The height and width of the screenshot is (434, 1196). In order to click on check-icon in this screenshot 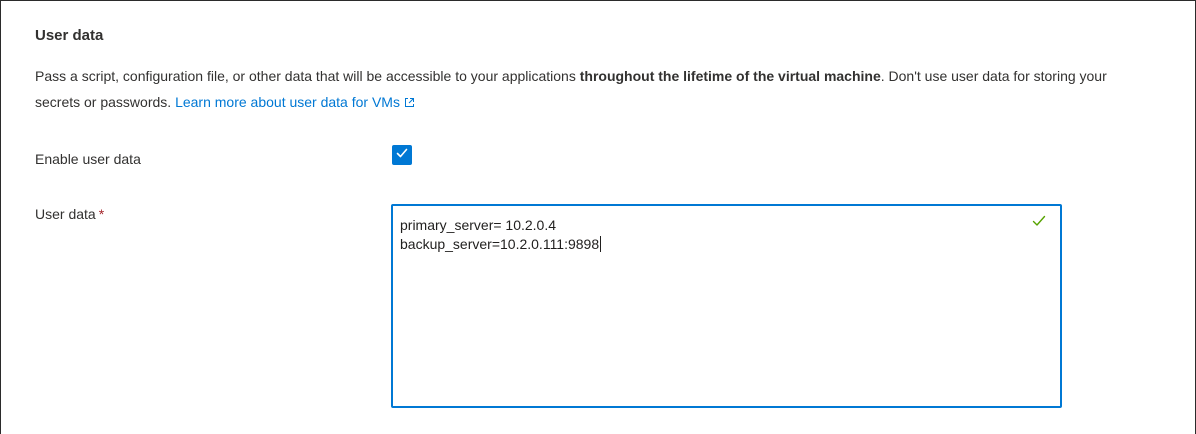, I will do `click(1039, 223)`.